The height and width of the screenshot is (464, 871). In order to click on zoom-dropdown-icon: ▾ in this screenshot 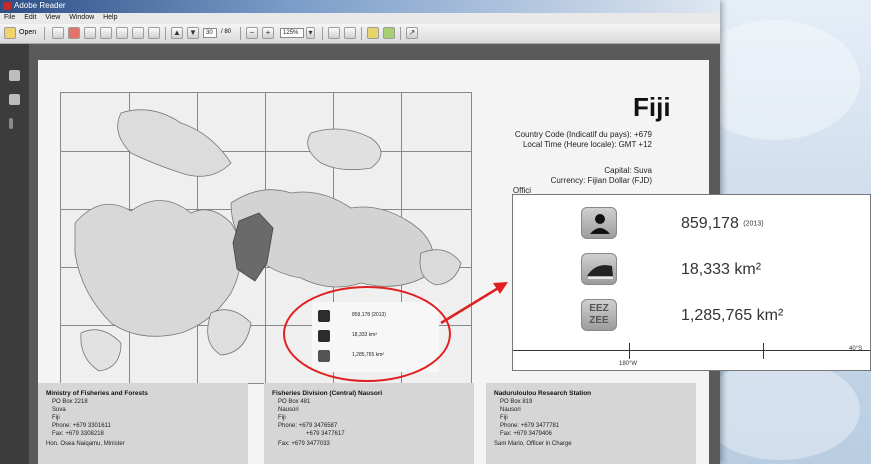, I will do `click(310, 33)`.